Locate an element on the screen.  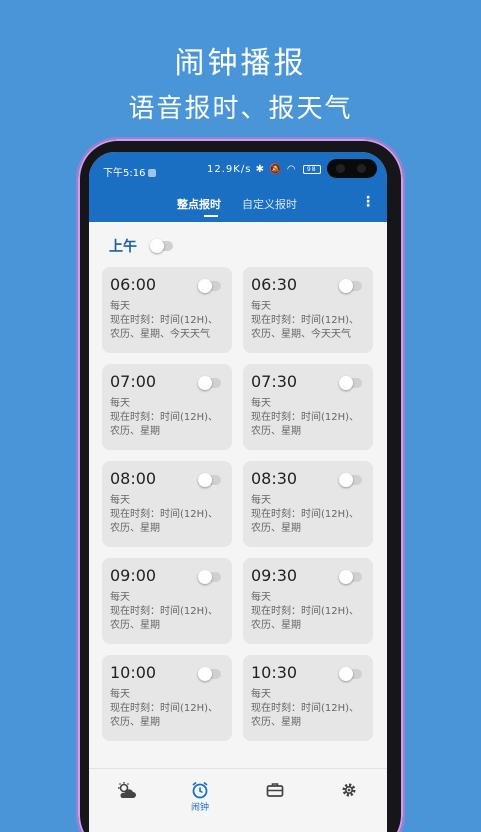
more-options-icon: ⋮ is located at coordinates (368, 202).